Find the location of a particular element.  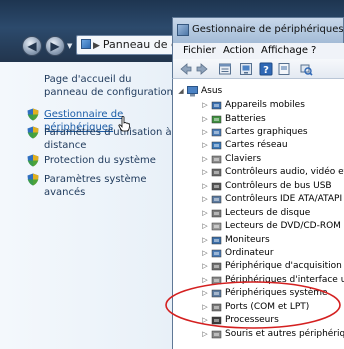

tree-node-label: Cartes graphiques is located at coordinates (266, 131).